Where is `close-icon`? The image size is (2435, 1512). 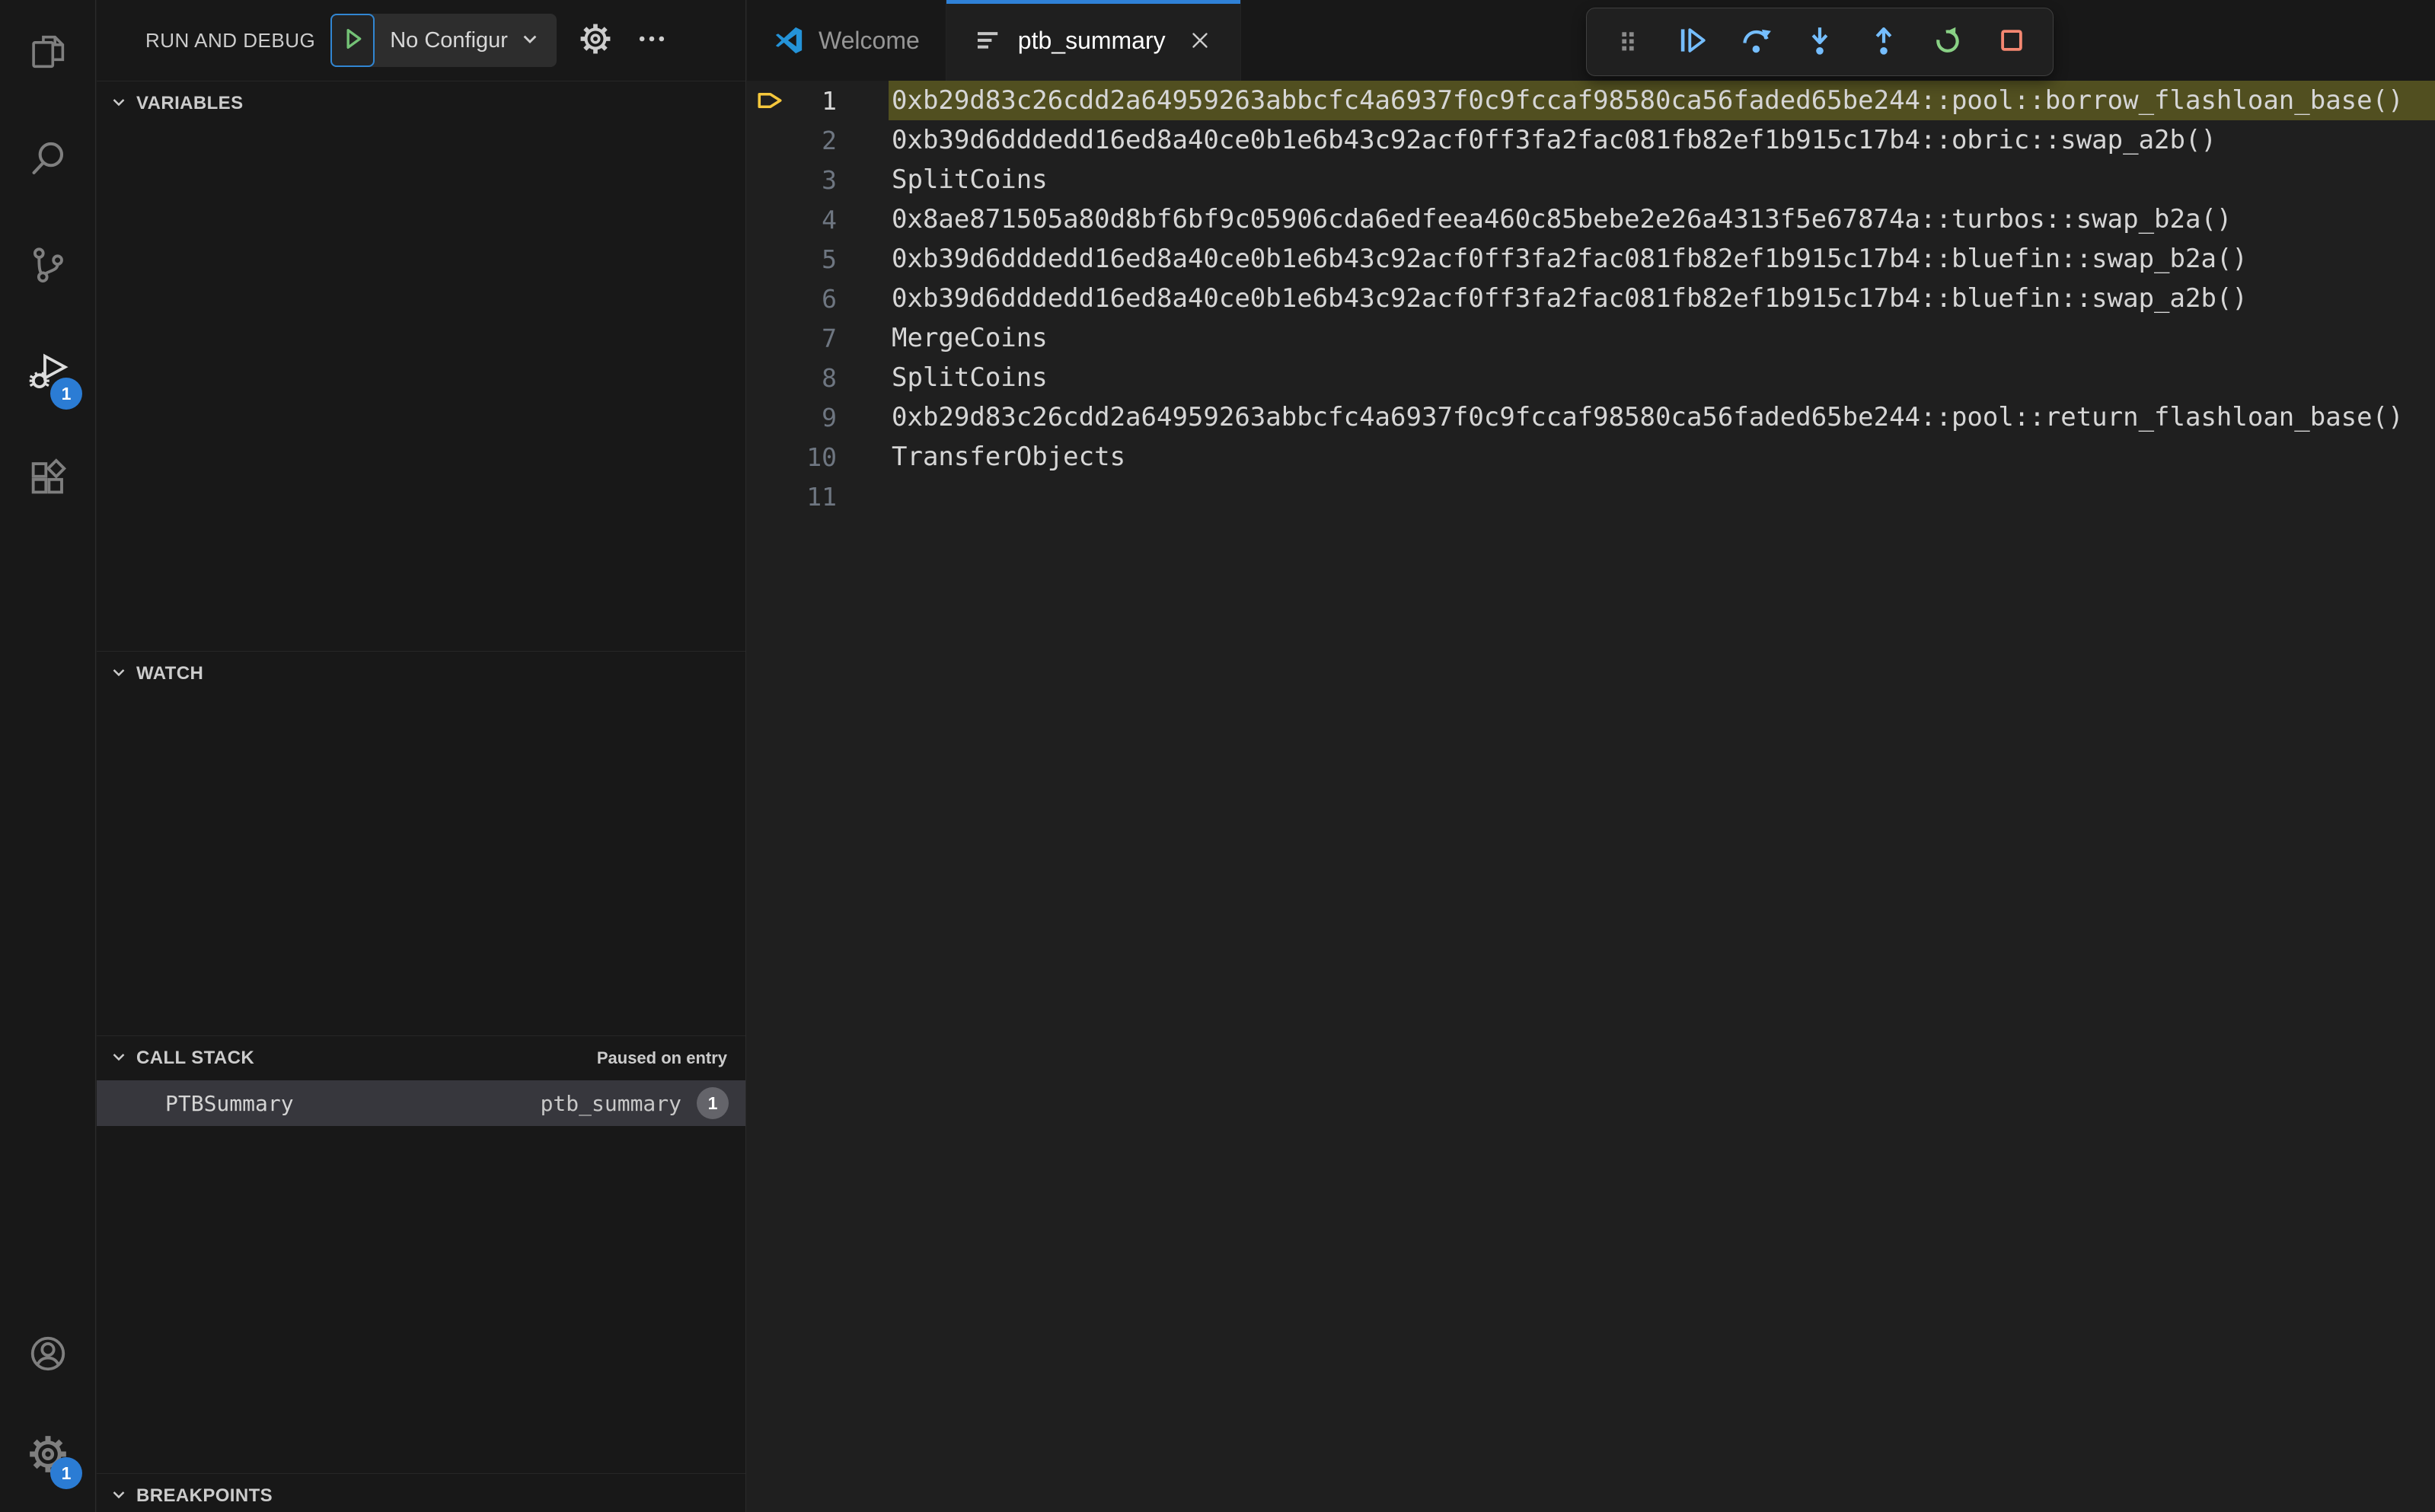
close-icon is located at coordinates (1200, 40).